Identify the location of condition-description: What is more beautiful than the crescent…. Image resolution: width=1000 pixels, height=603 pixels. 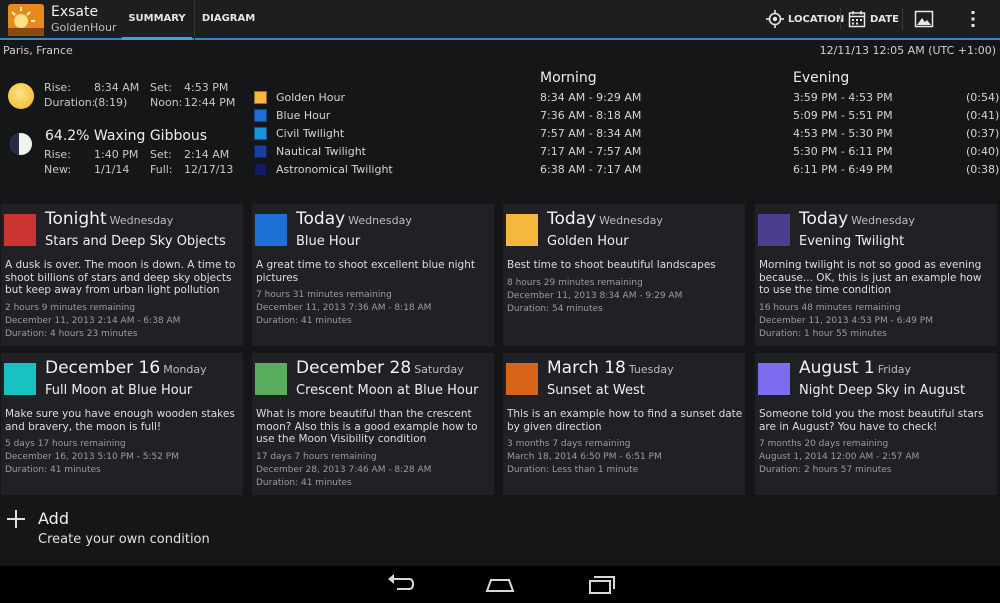
(367, 426).